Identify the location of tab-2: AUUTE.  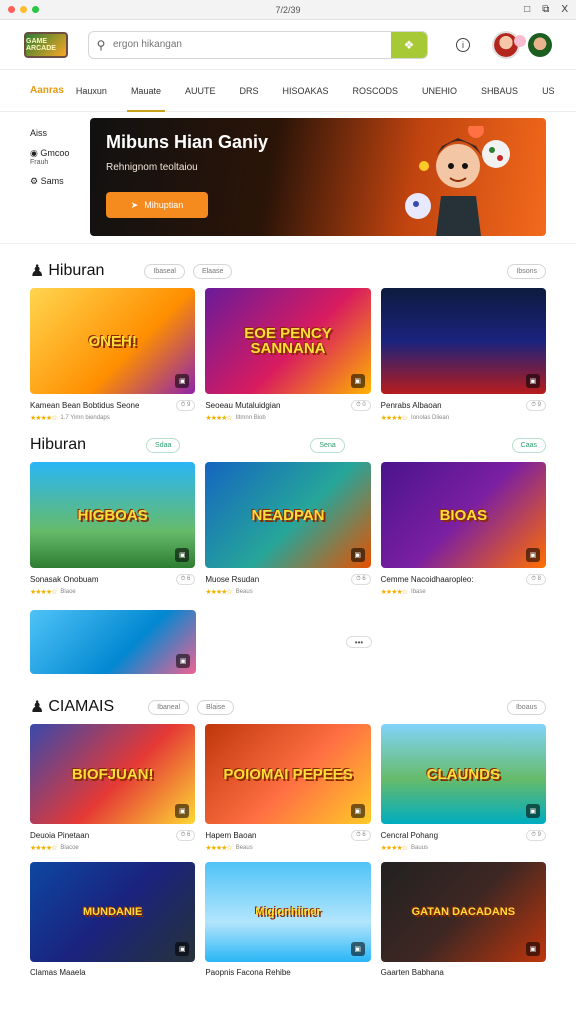
(200, 91).